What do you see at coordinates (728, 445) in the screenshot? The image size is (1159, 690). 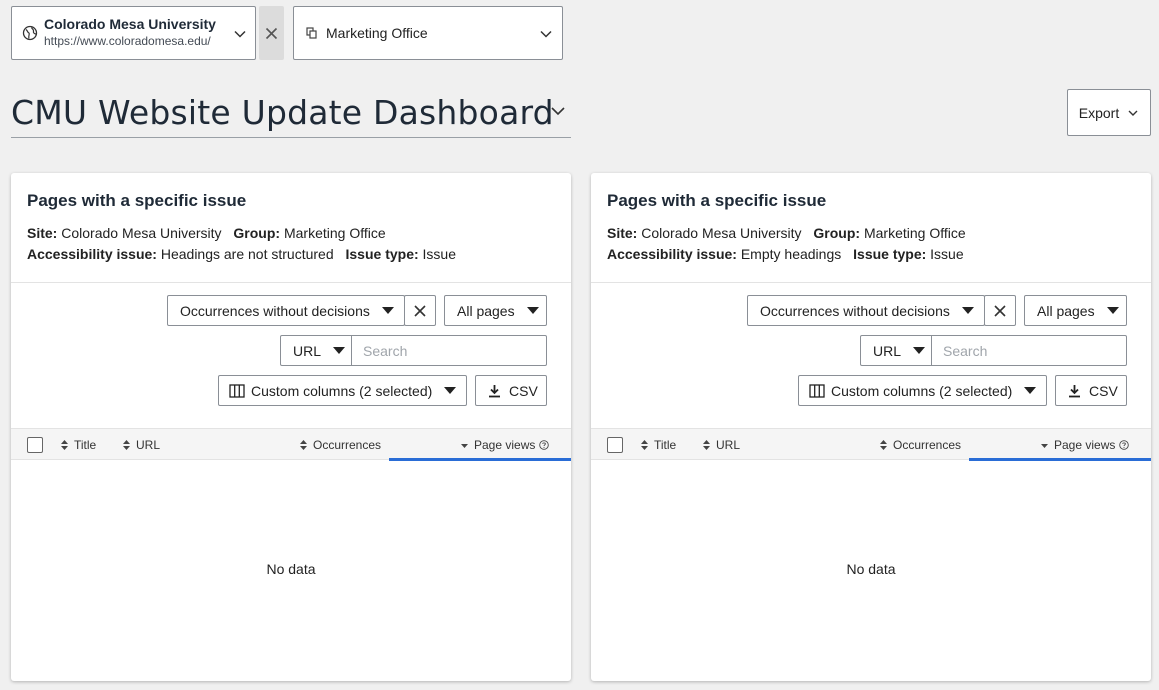 I see `column-url-label: URL` at bounding box center [728, 445].